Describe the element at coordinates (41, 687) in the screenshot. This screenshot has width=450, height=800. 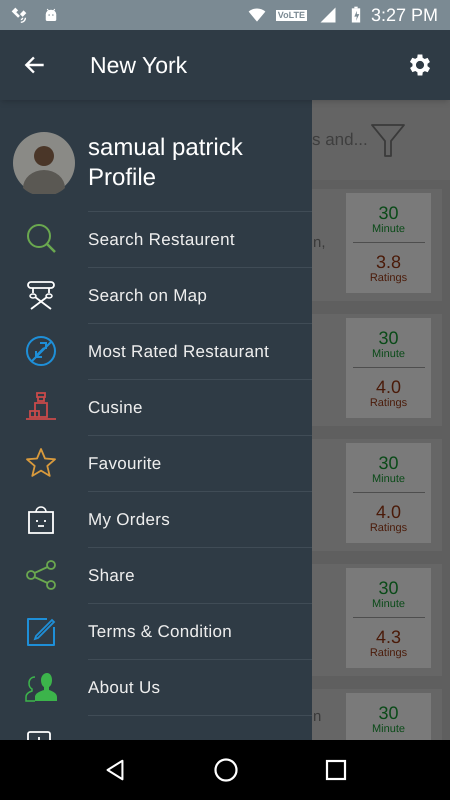
I see `person-icon` at that location.